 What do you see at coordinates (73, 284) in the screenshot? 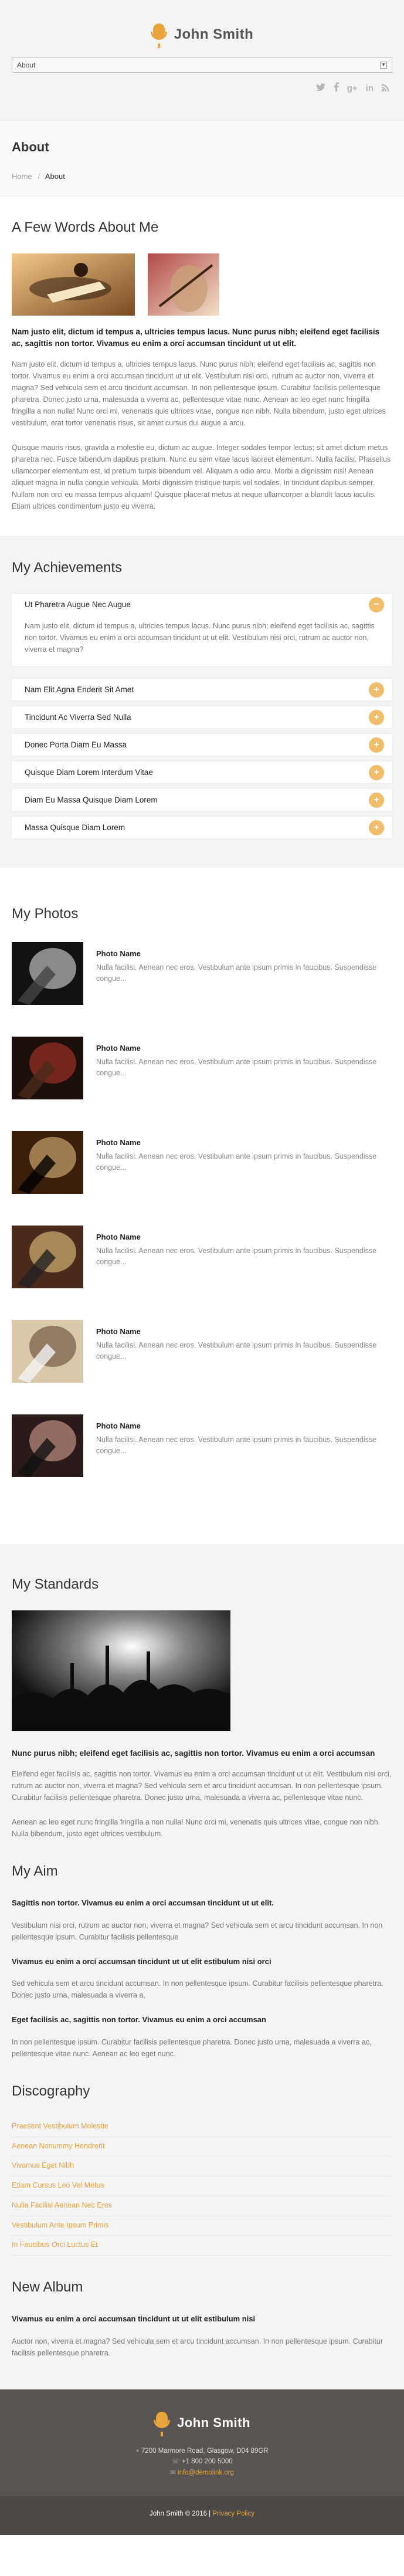
I see `about-image-guitarist` at bounding box center [73, 284].